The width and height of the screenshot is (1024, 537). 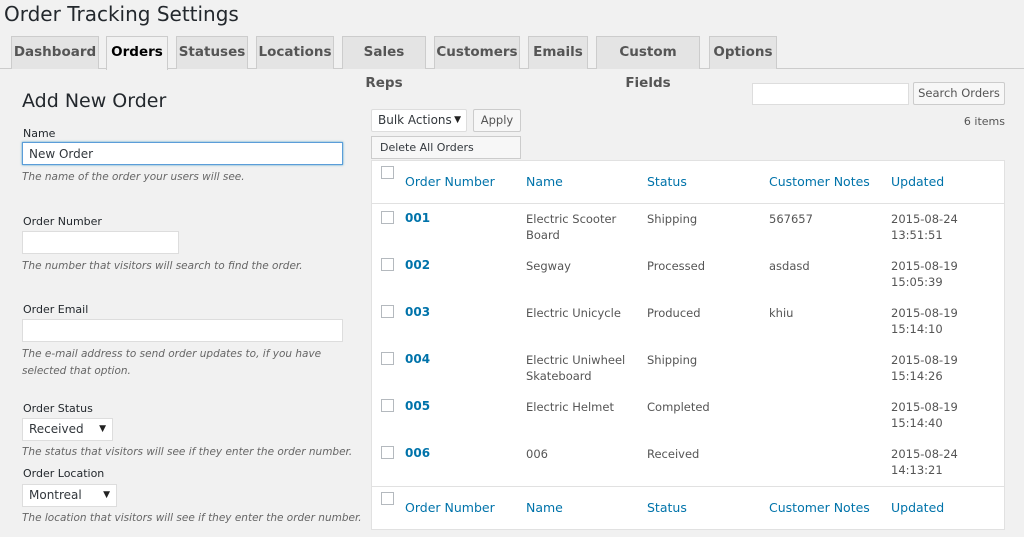 I want to click on order-location-label: Order Location, so click(x=64, y=473).